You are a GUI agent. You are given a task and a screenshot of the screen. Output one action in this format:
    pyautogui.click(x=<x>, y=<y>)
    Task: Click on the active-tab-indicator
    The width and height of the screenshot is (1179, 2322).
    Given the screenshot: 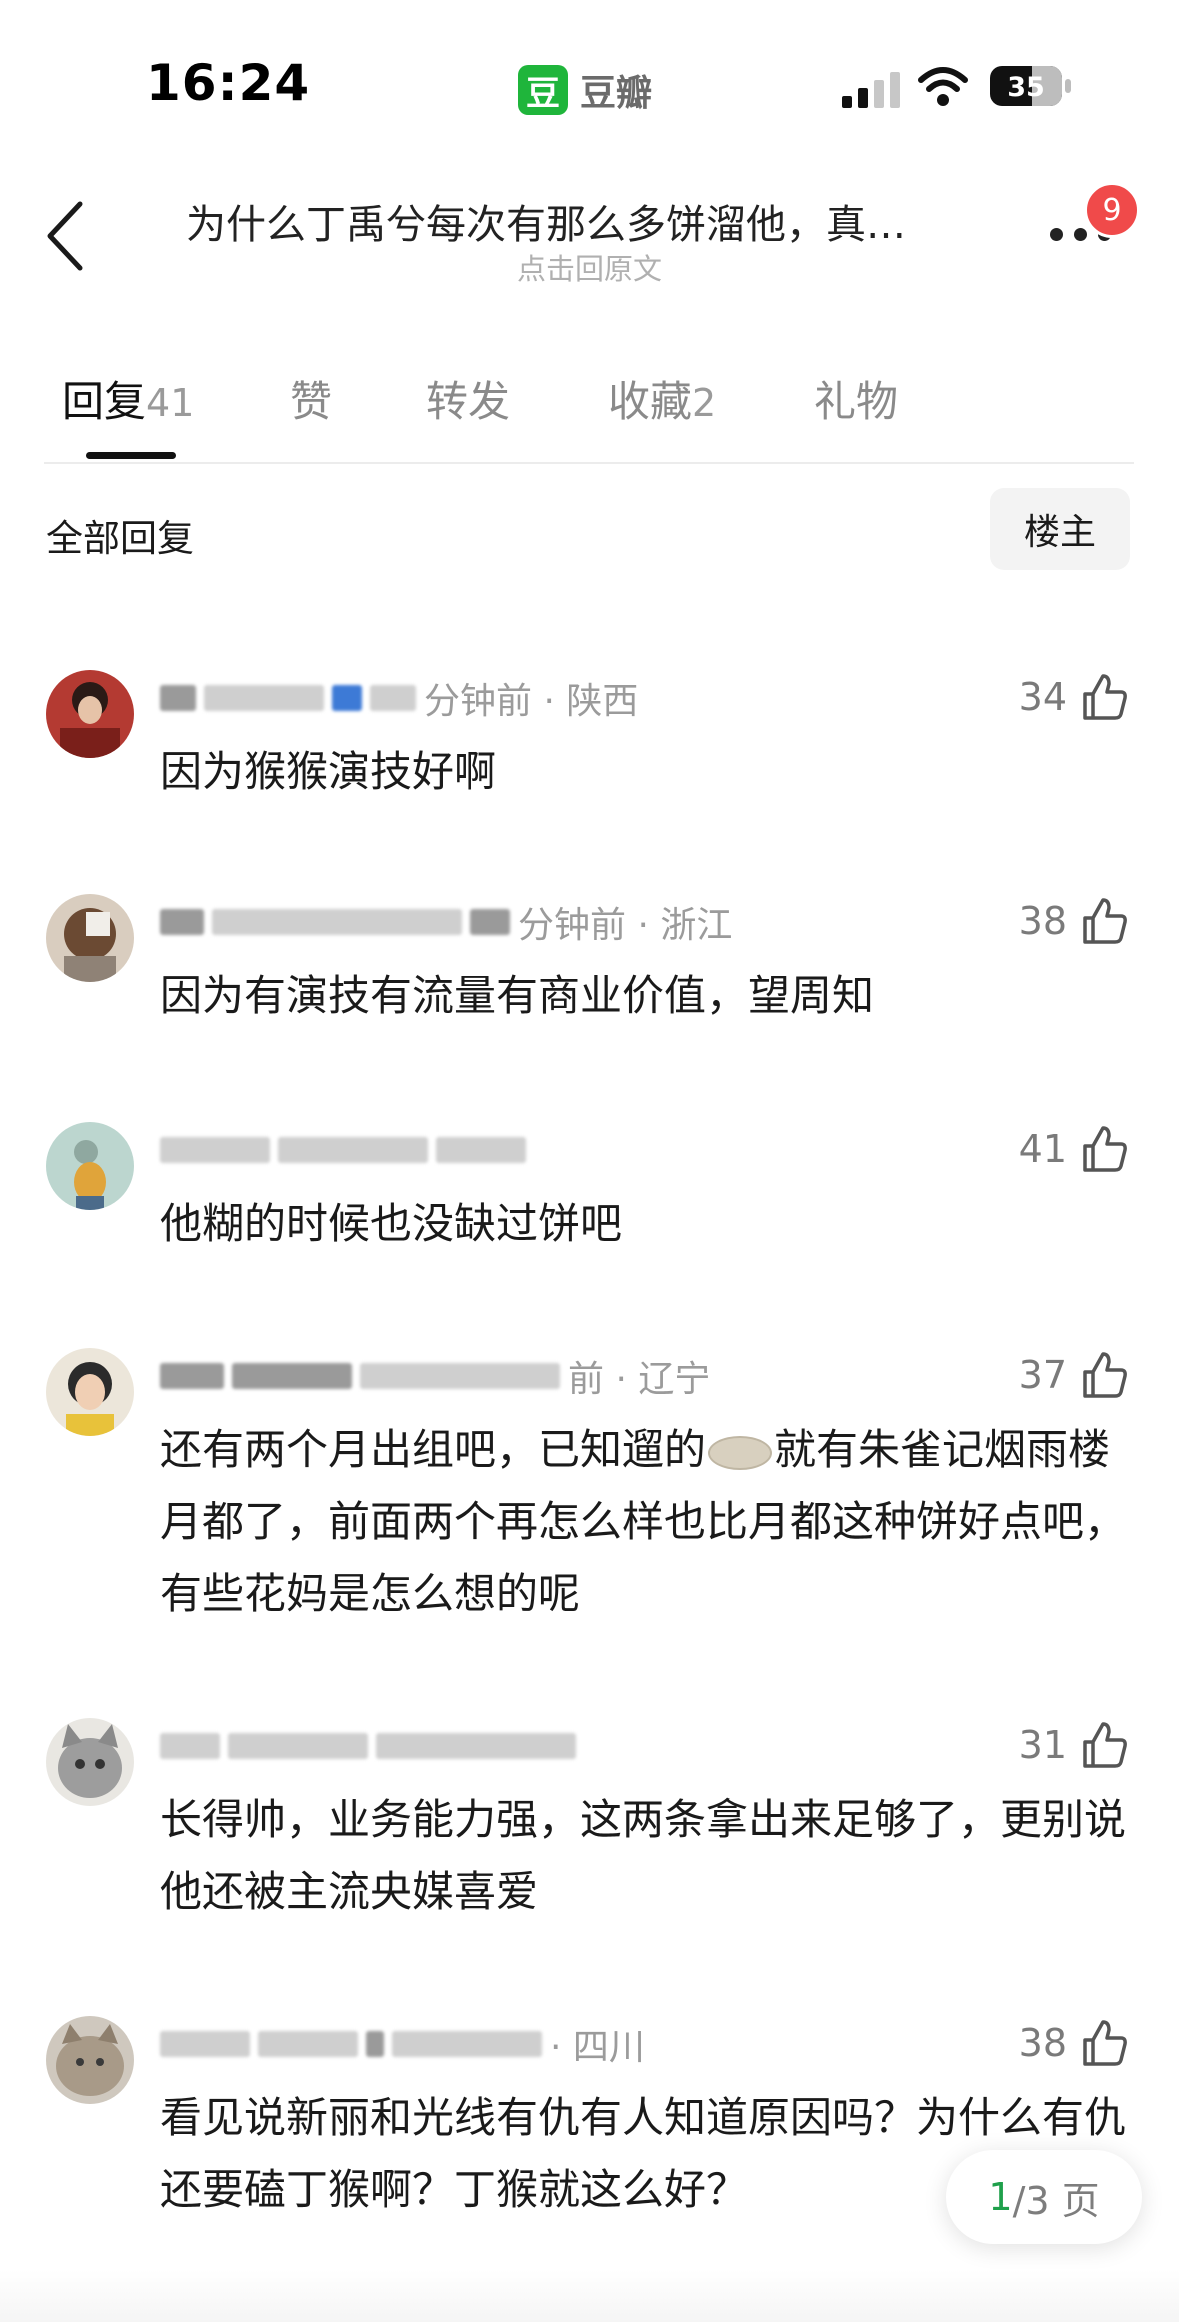 What is the action you would take?
    pyautogui.click(x=131, y=455)
    